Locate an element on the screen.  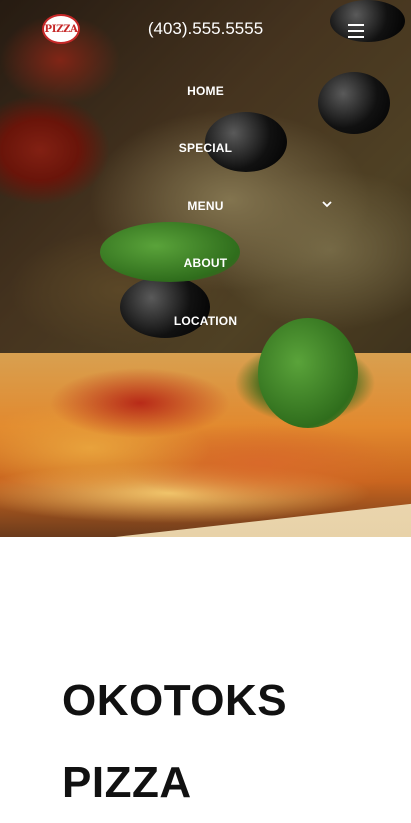
nav-item-menu: MENU is located at coordinates (205, 206).